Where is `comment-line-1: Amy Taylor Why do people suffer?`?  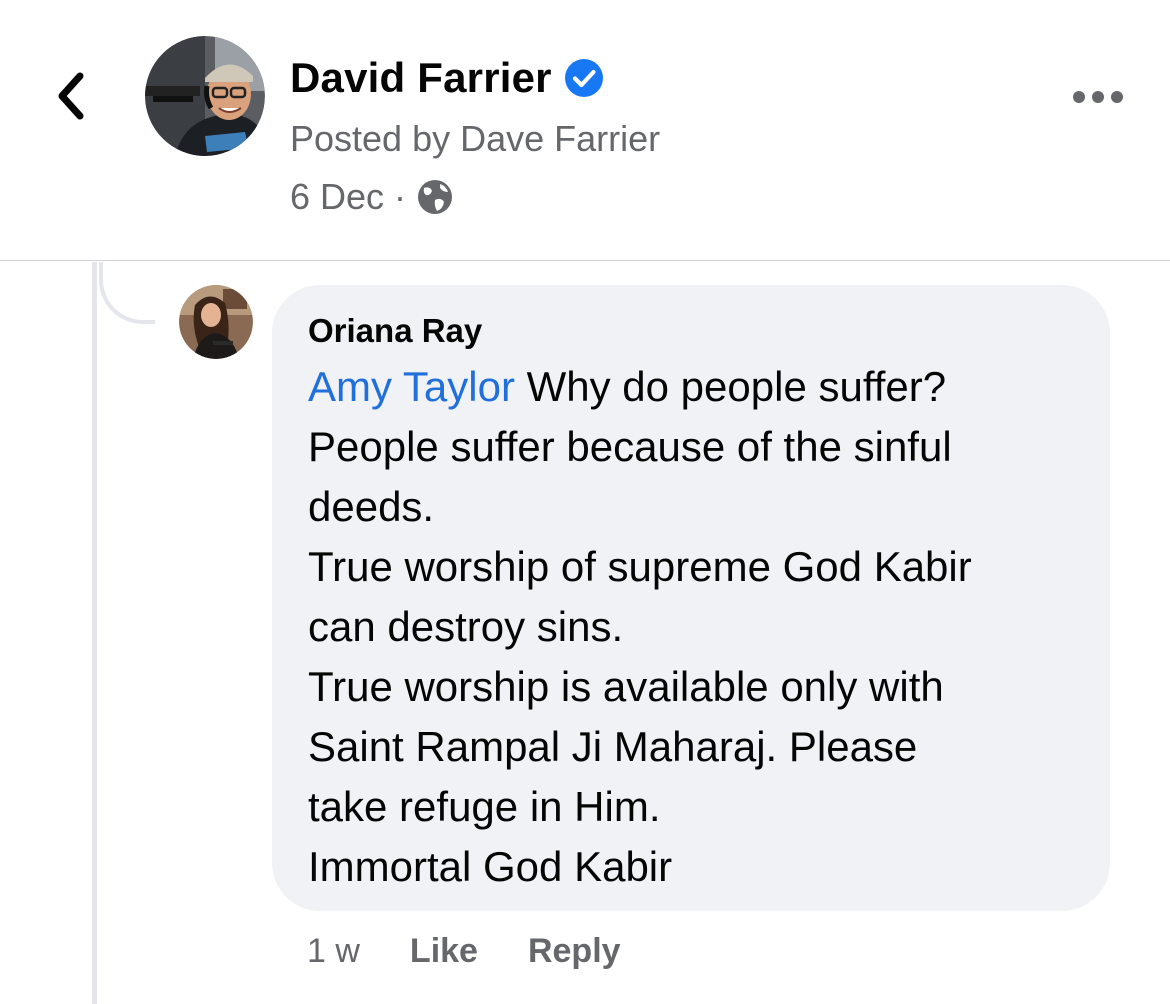
comment-line-1: Amy Taylor Why do people suffer? is located at coordinates (694, 387).